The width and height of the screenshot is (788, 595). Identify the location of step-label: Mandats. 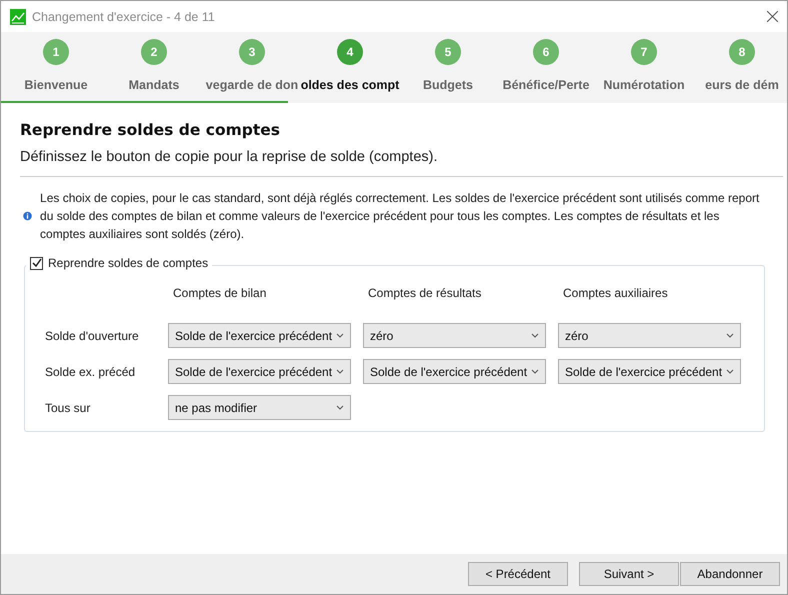
(154, 85).